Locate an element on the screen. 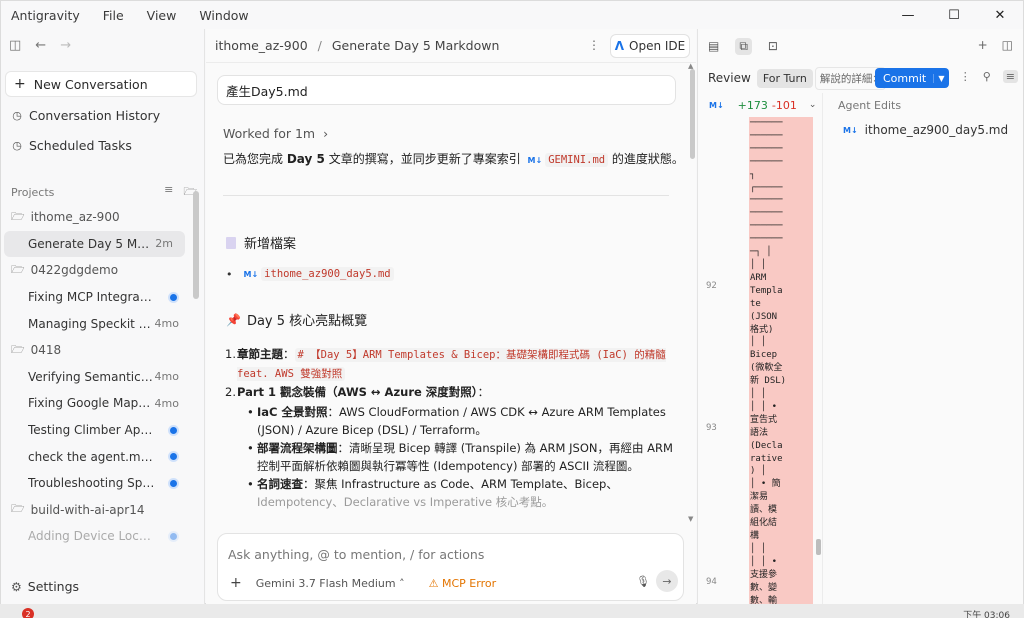  breadcrumb-project: ithome_az-900 is located at coordinates (261, 45).